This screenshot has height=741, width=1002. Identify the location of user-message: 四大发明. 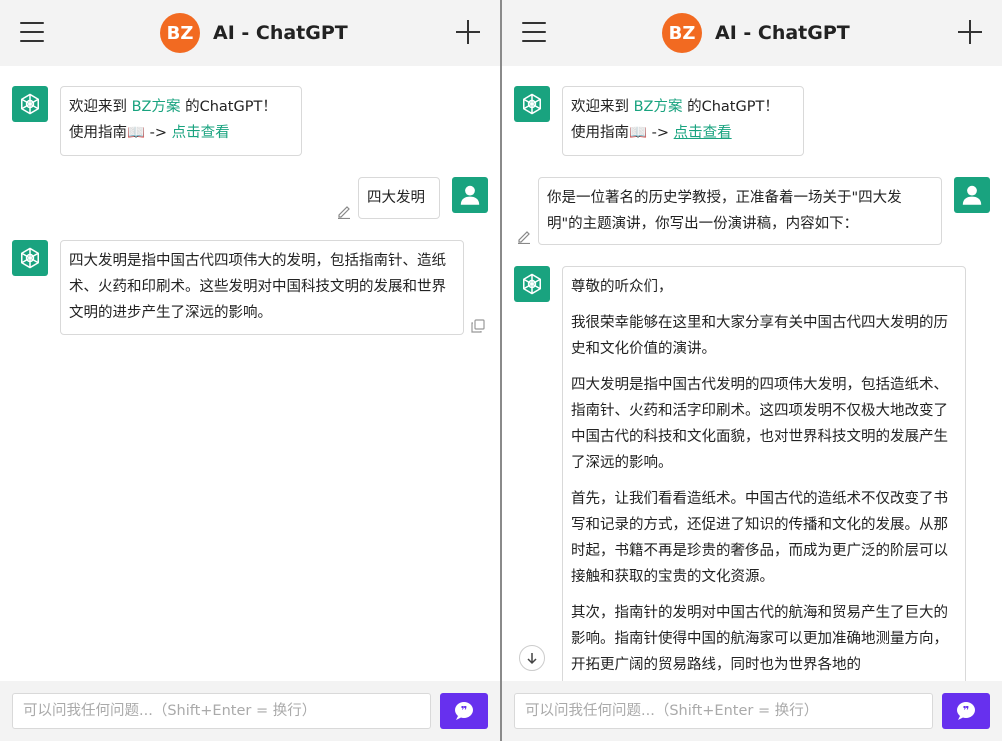
(399, 198).